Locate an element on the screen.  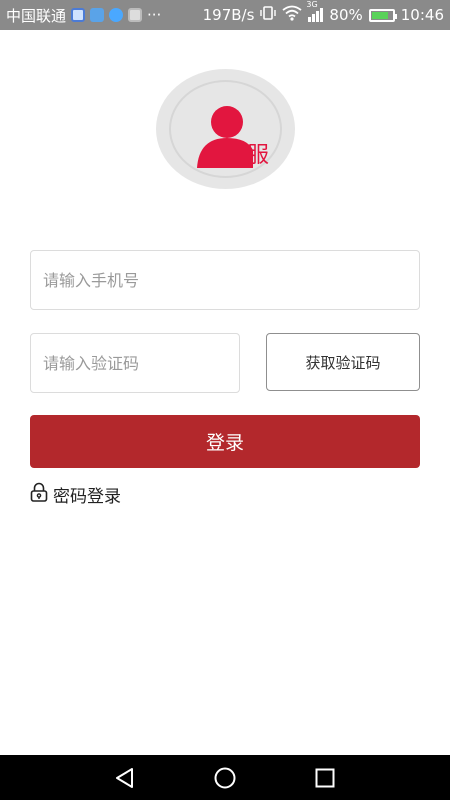
code-field is located at coordinates (135, 363).